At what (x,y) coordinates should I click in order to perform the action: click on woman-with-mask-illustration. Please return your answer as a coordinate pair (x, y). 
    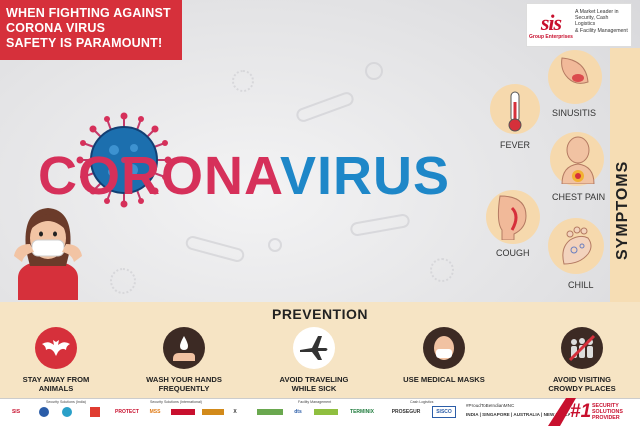
    Looking at the image, I should click on (48, 254).